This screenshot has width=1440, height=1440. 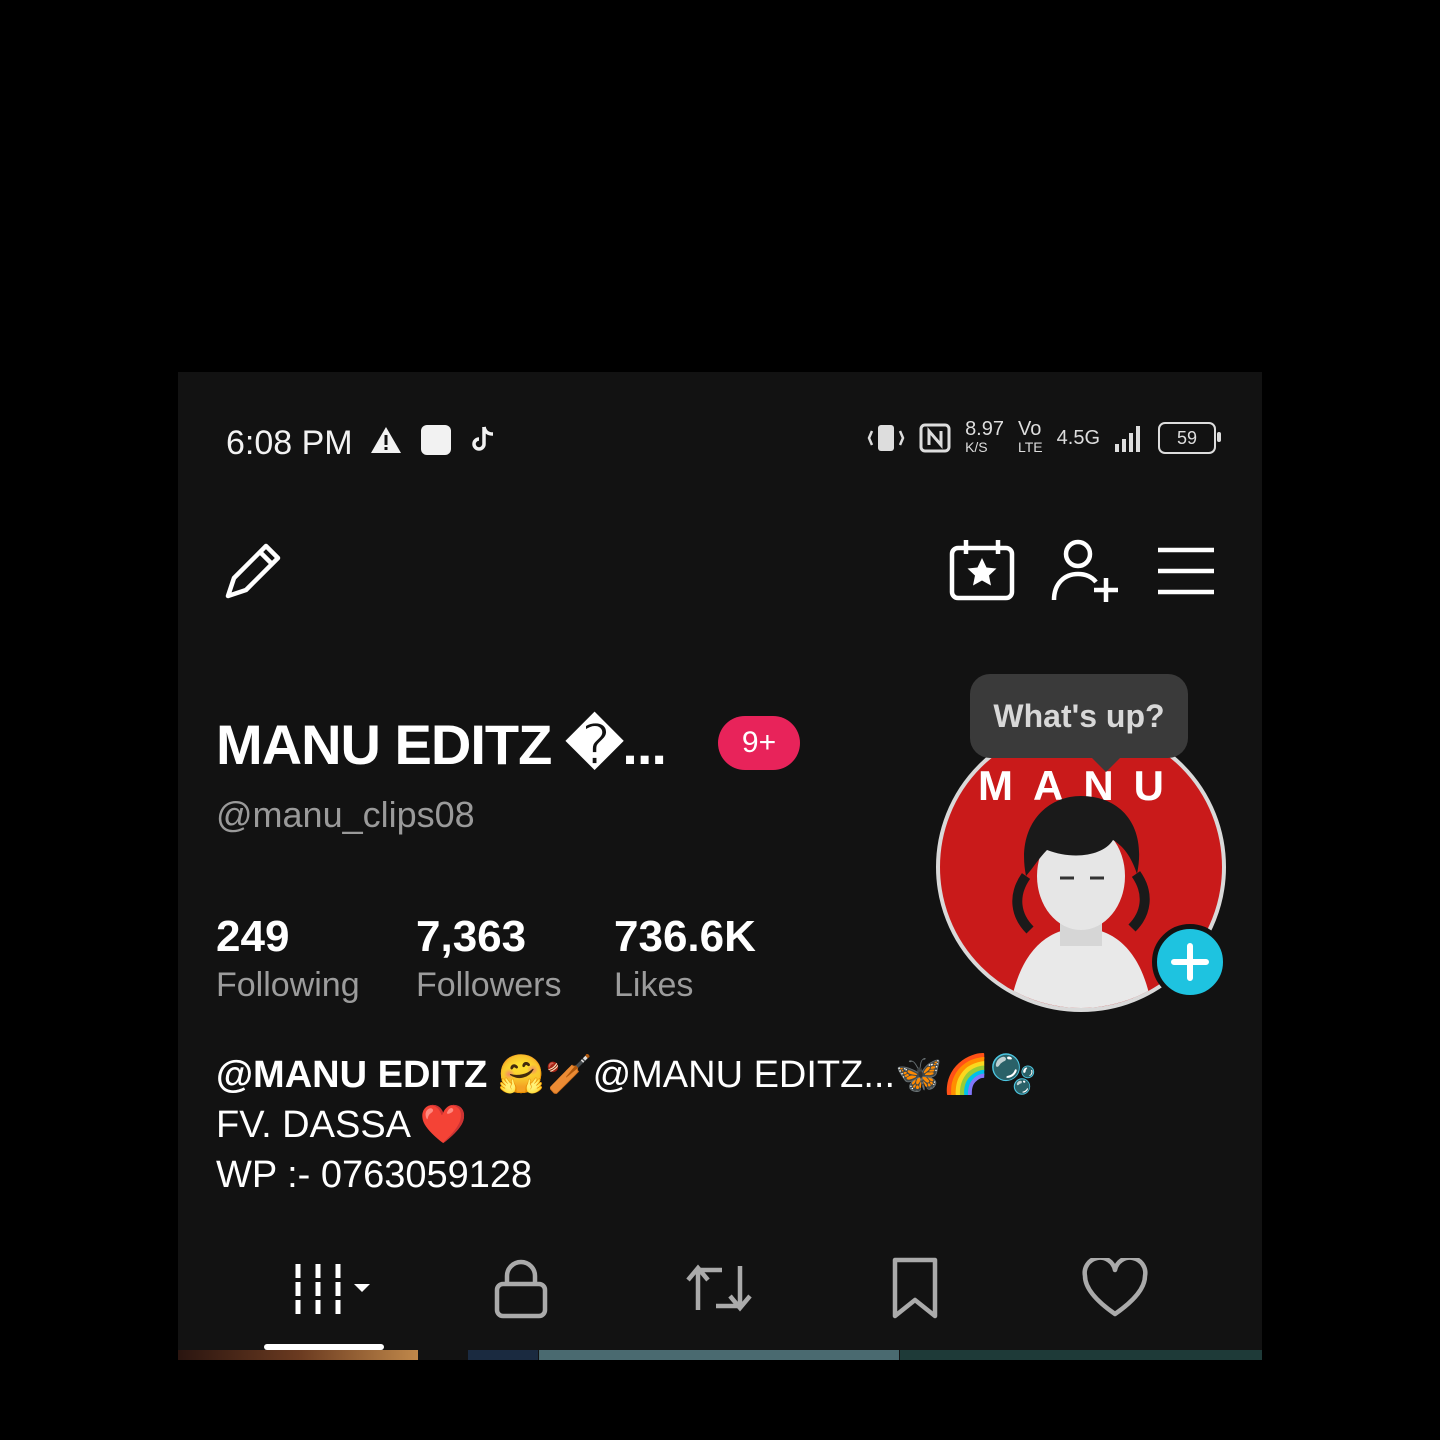 I want to click on plus-icon, so click(x=1190, y=962).